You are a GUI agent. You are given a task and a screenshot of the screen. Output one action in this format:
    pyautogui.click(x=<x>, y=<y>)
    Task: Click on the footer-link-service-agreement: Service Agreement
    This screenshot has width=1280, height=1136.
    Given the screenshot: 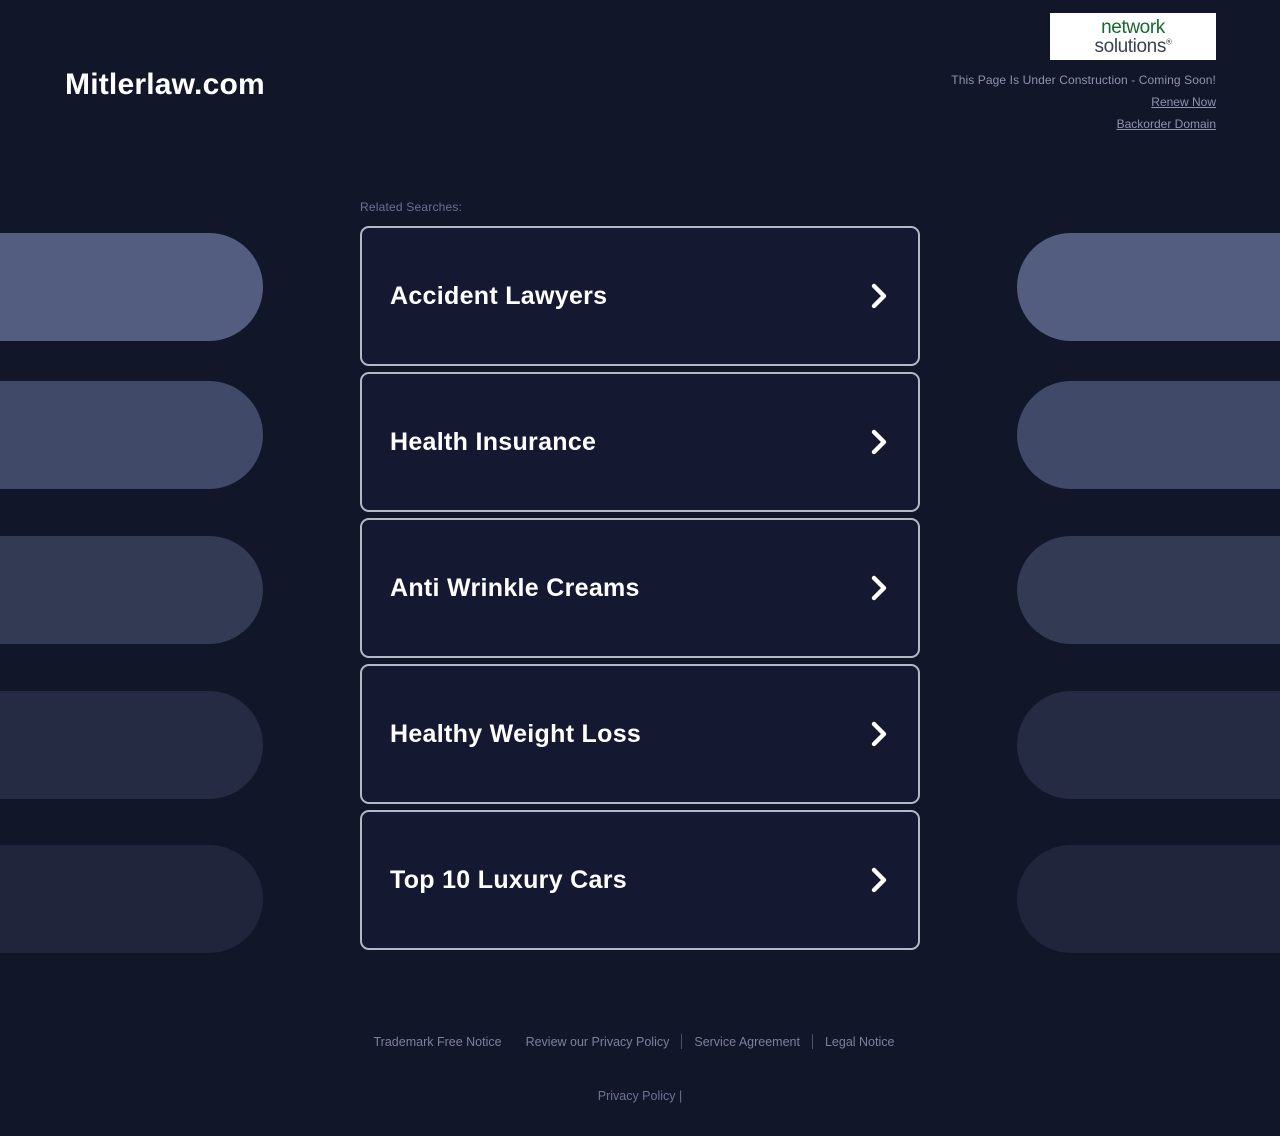 What is the action you would take?
    pyautogui.click(x=747, y=1042)
    